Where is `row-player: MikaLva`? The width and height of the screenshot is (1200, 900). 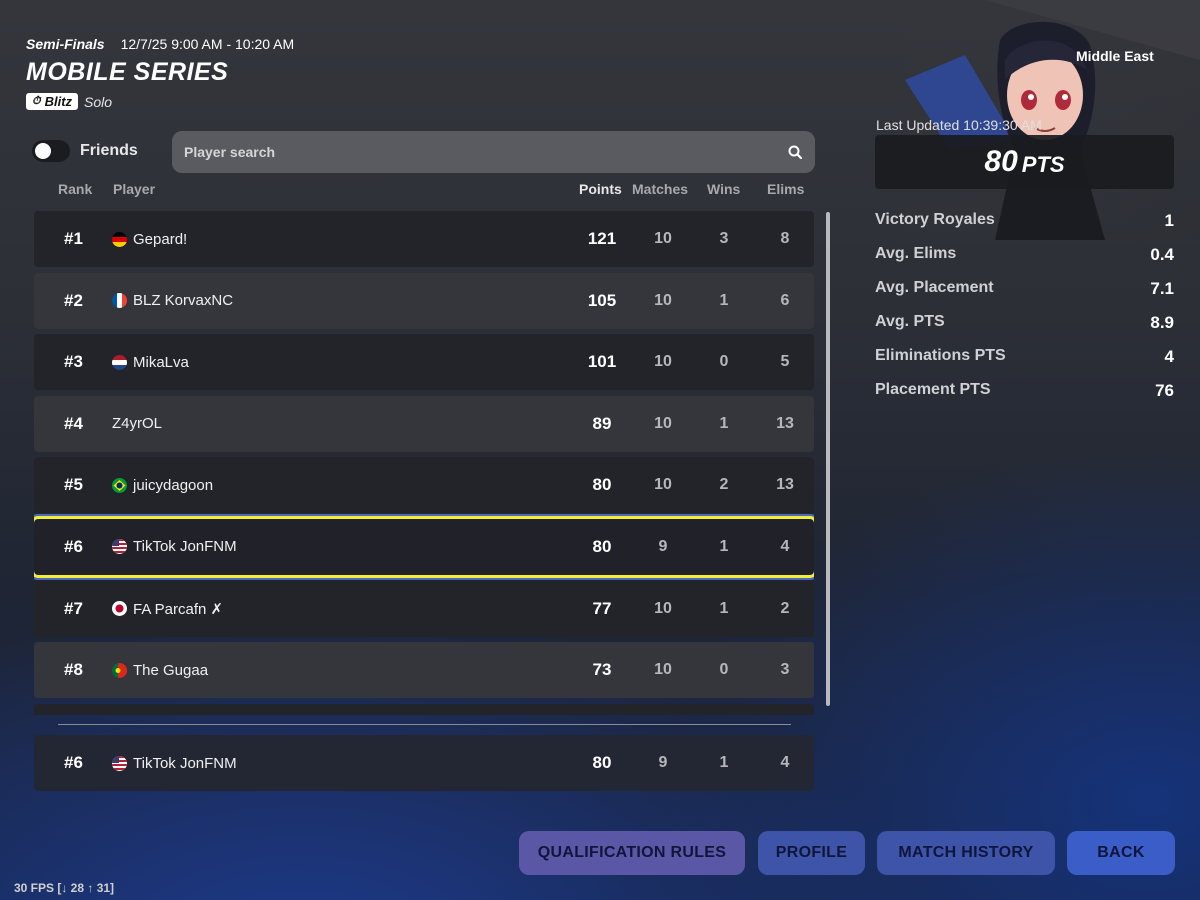
row-player: MikaLva is located at coordinates (150, 362).